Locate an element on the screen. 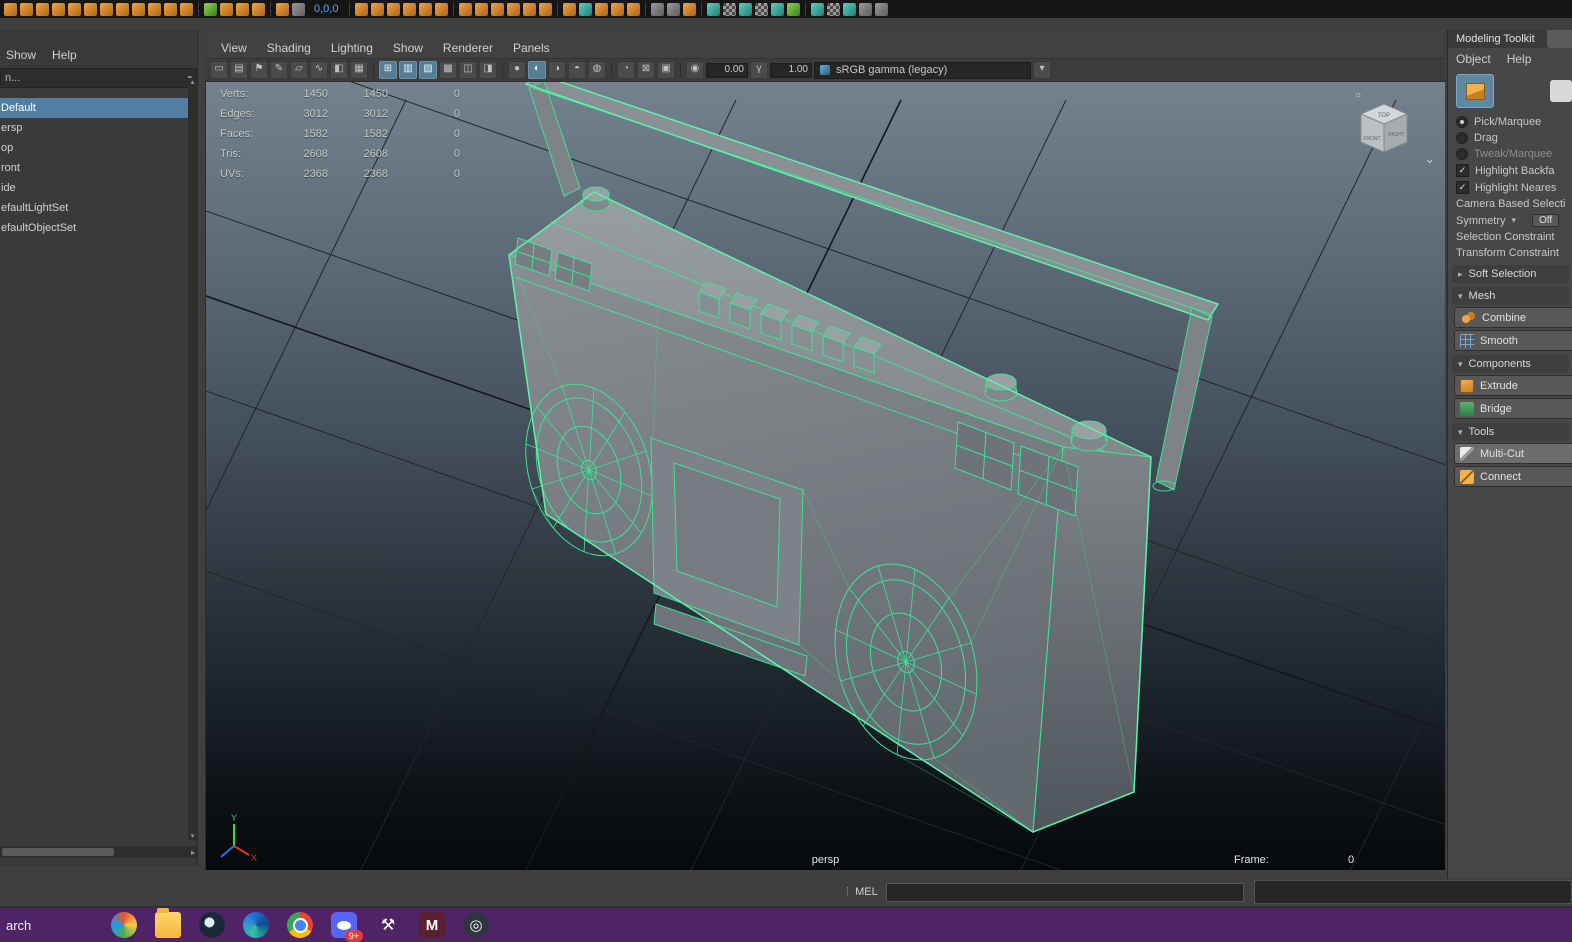 The height and width of the screenshot is (942, 1572). toolbar-icon: ◐ is located at coordinates (537, 70).